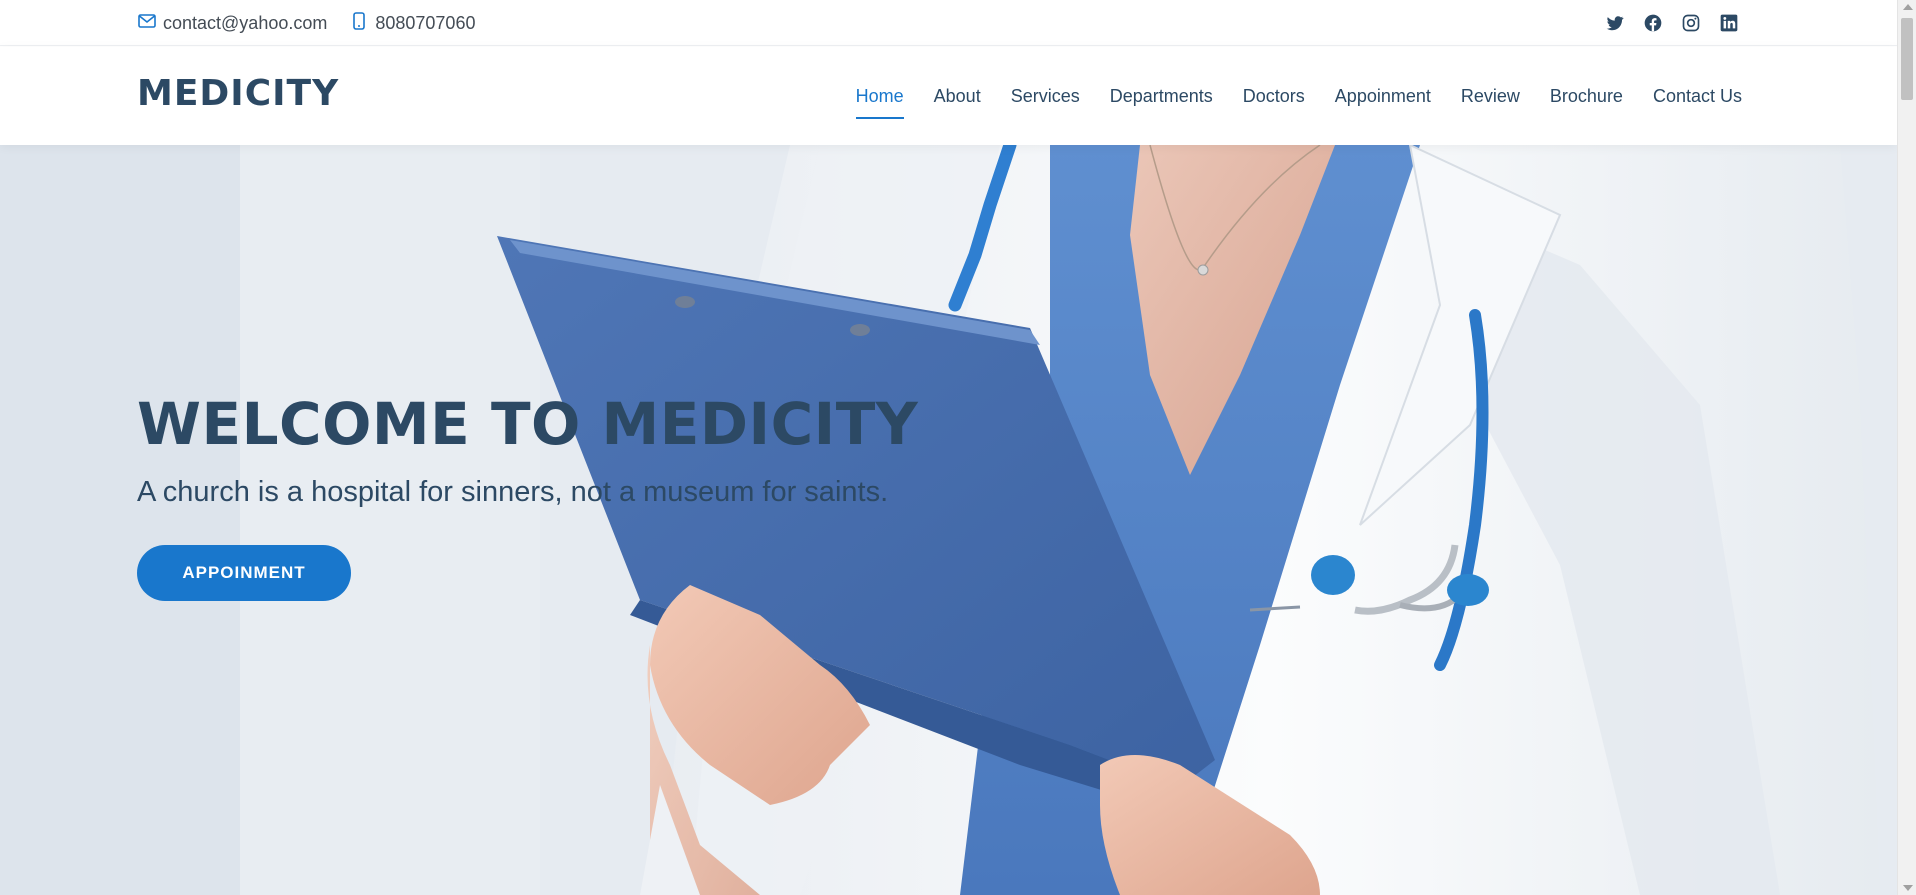  I want to click on email-contact: contact@yahoo.com, so click(232, 23).